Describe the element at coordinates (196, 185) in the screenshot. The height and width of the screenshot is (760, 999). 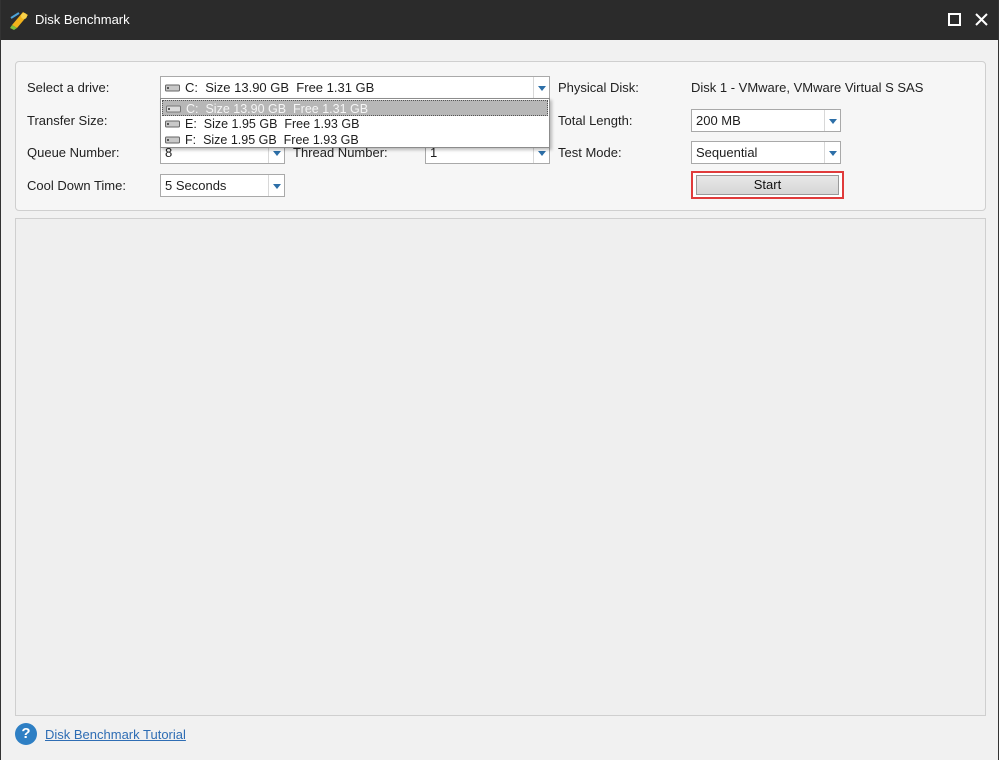
I see `cool-down-value: 5 Seconds` at that location.